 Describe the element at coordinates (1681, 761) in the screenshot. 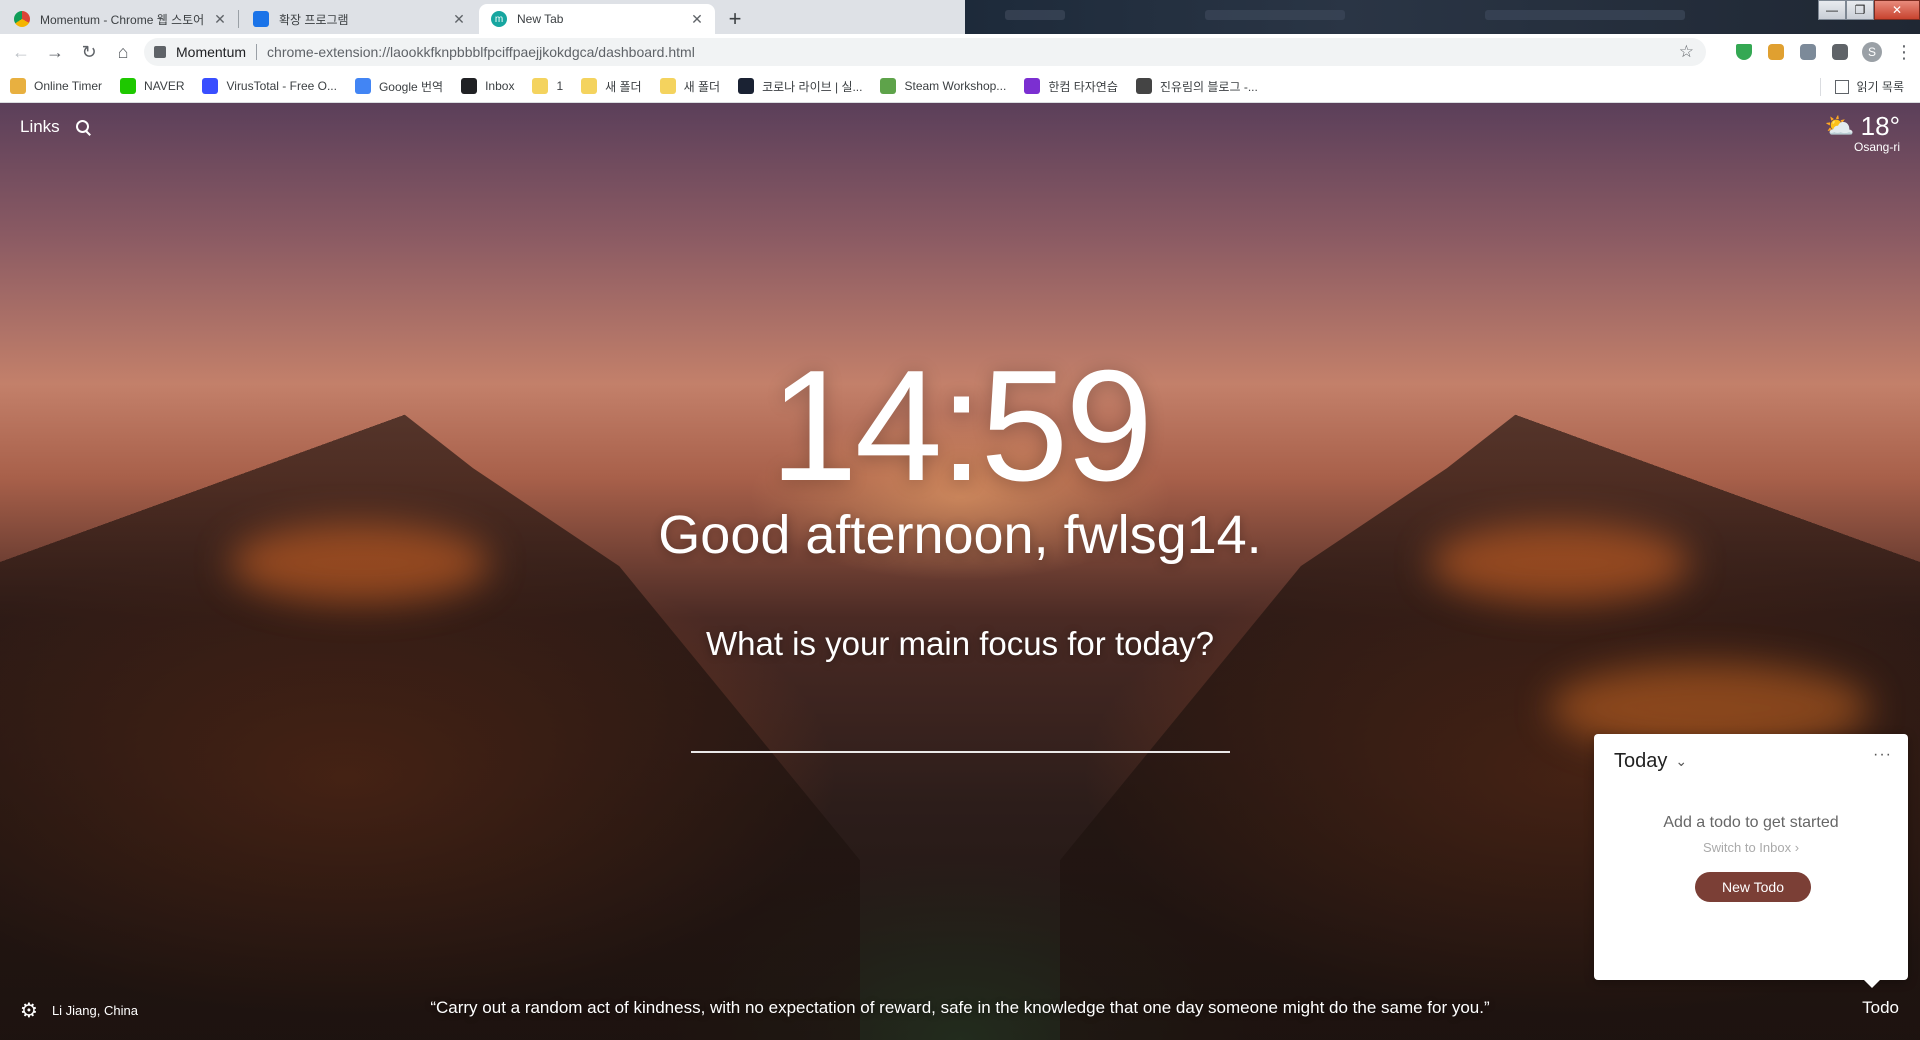

I see `chevron-down-icon: ⌄` at that location.